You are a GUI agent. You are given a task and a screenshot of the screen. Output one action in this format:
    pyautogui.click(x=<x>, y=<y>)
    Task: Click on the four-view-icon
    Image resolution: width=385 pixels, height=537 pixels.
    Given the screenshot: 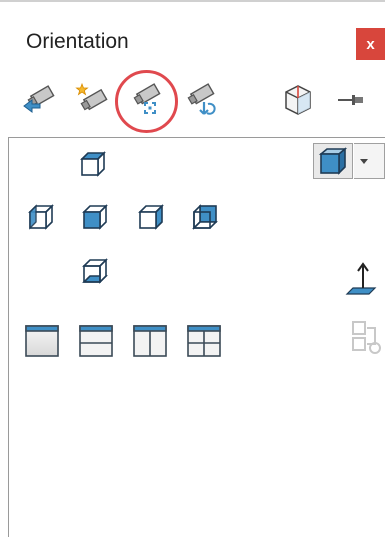 What is the action you would take?
    pyautogui.click(x=204, y=341)
    